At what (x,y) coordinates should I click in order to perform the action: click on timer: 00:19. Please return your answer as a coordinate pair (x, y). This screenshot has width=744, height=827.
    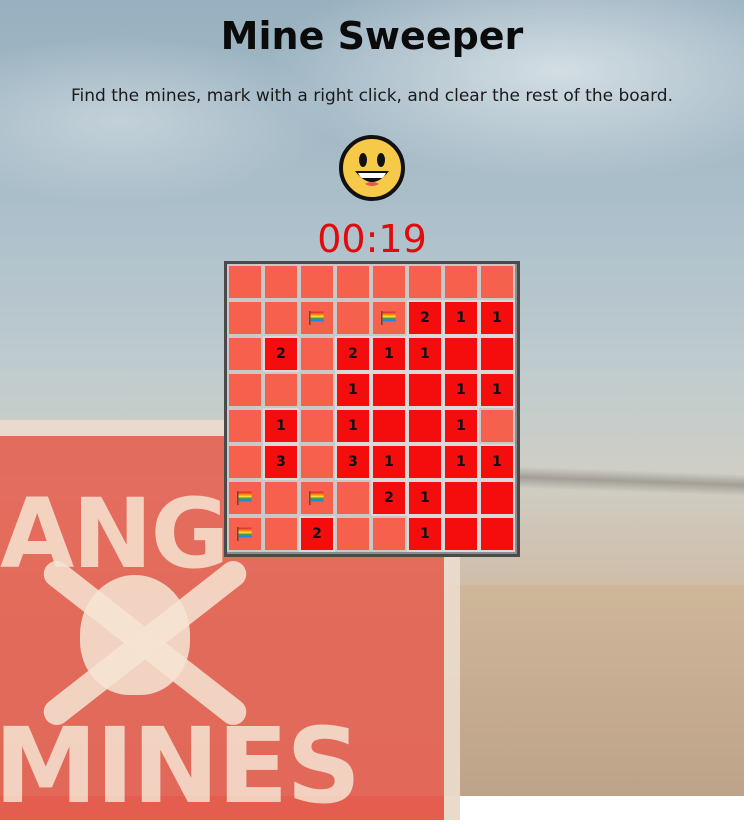
    Looking at the image, I should click on (372, 239).